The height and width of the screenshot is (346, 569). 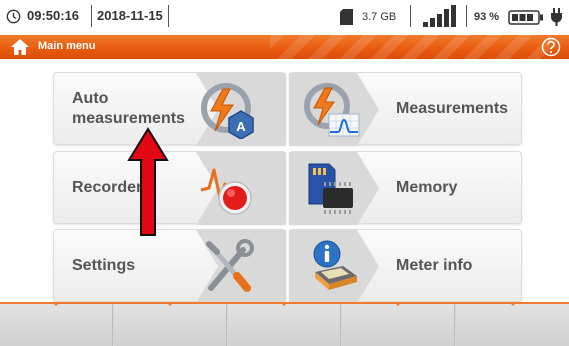 What do you see at coordinates (332, 110) in the screenshot?
I see `measurements-icon` at bounding box center [332, 110].